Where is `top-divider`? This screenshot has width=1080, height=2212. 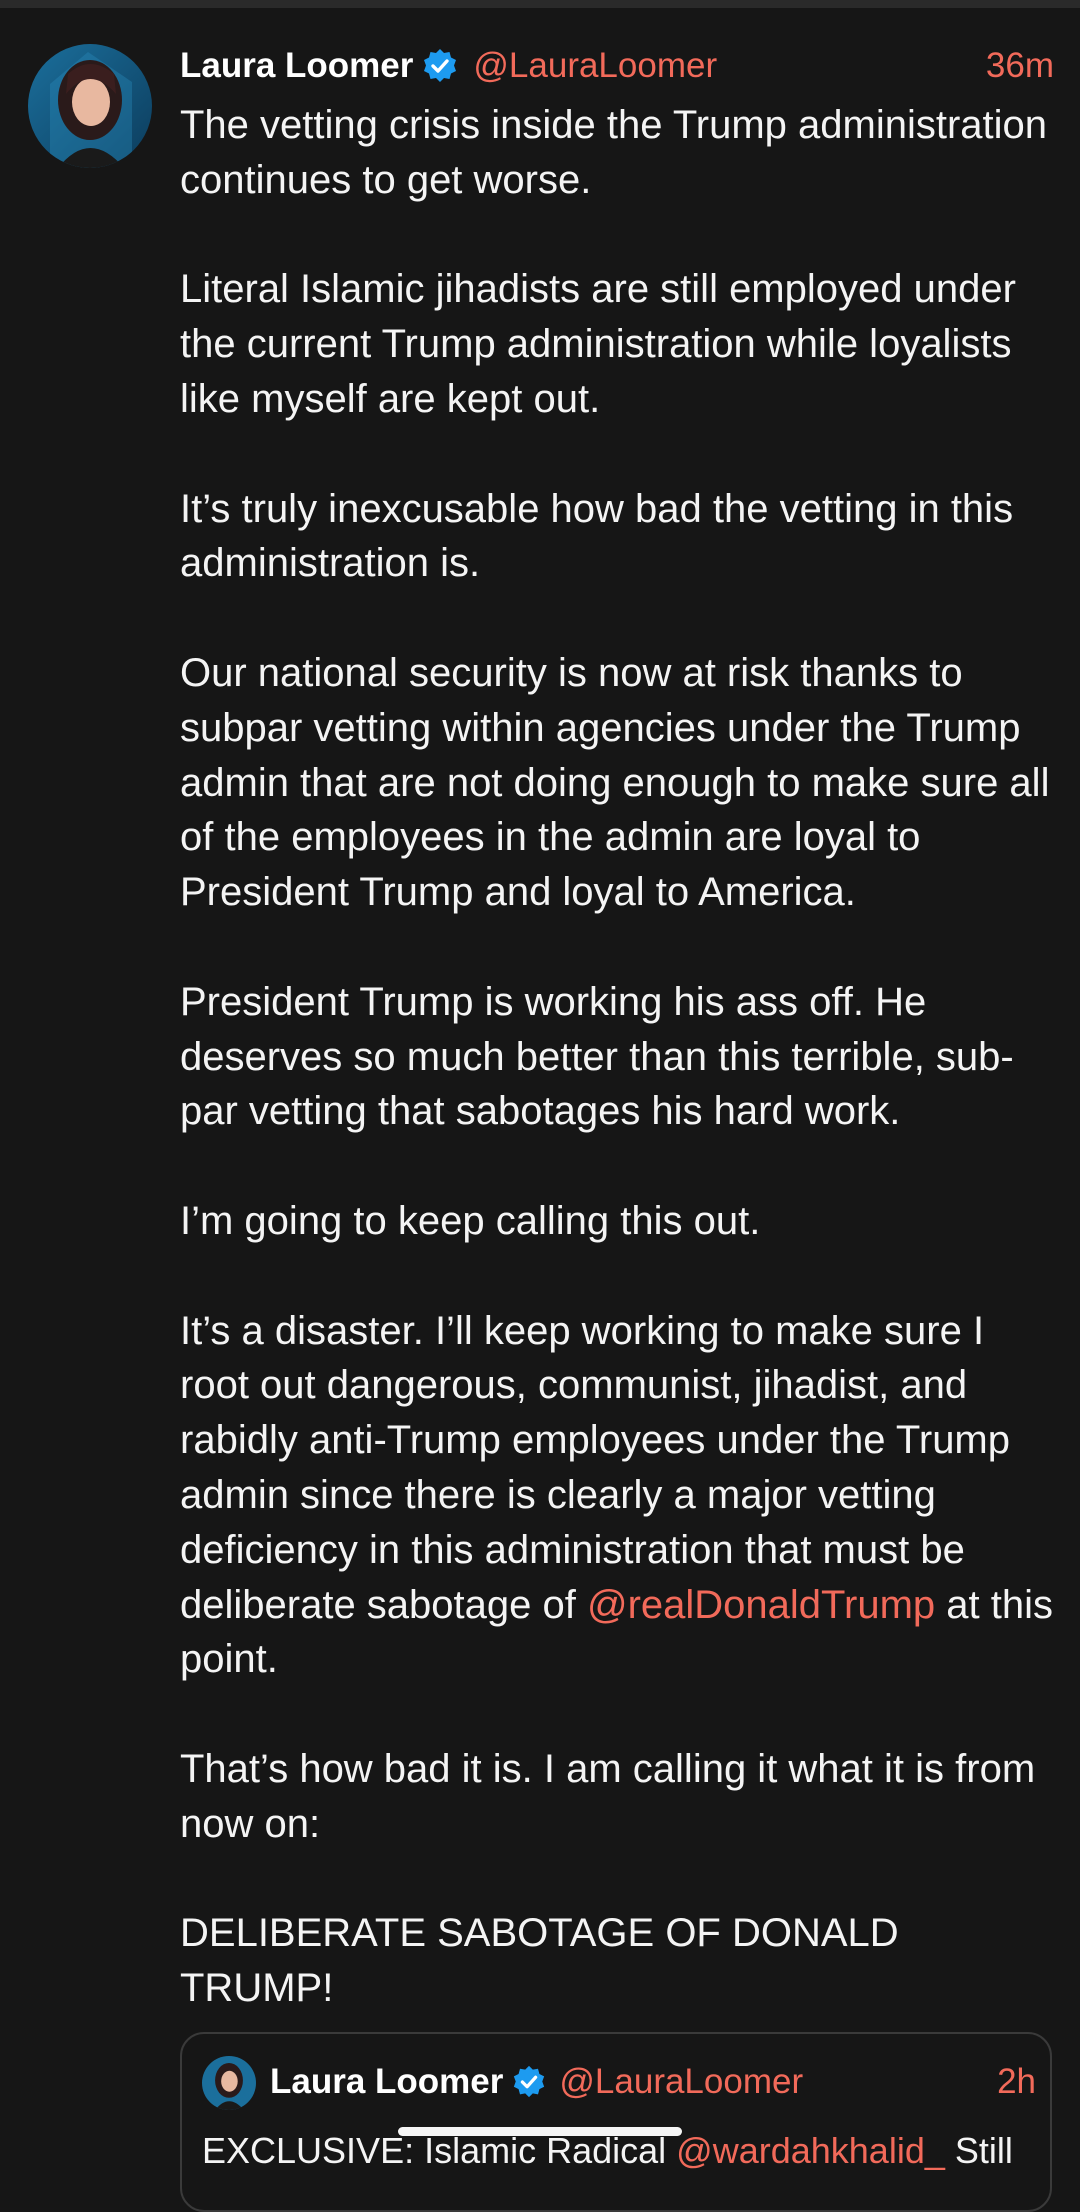 top-divider is located at coordinates (540, 4).